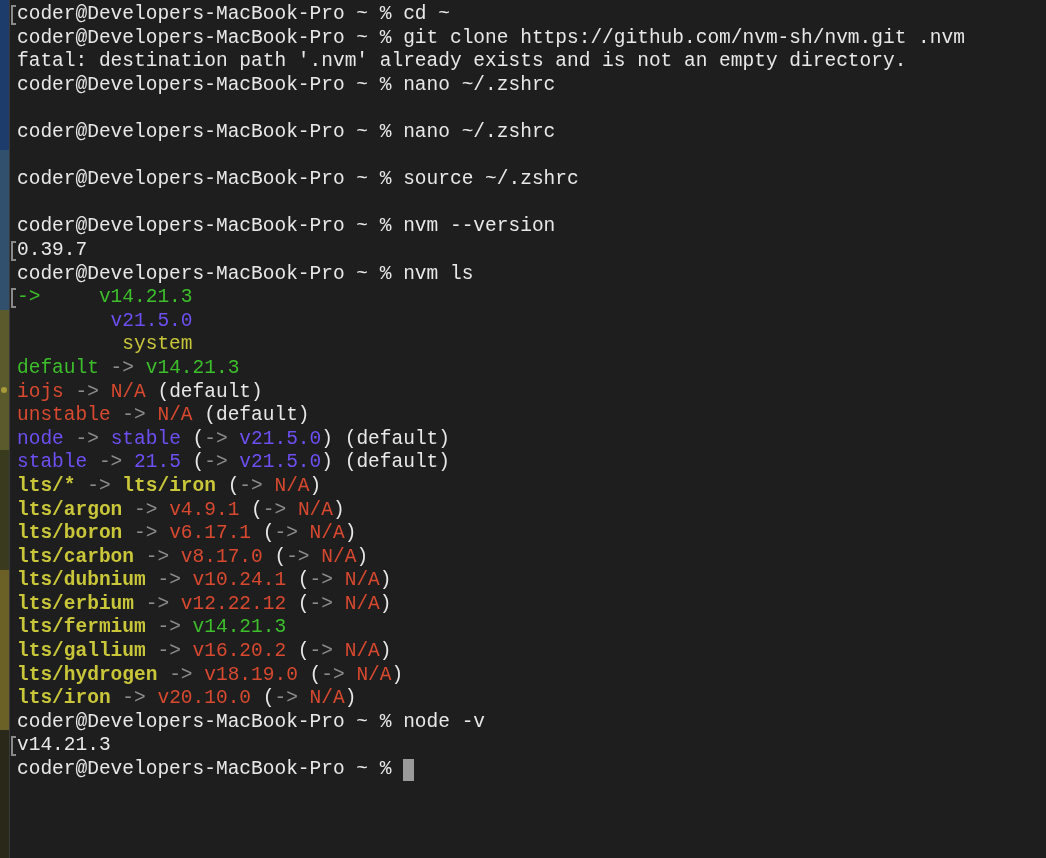 The image size is (1046, 858). Describe the element at coordinates (233, 15) in the screenshot. I see `terminal-line: coder@Developers-MacBook-Pro ~ % cd ~` at that location.